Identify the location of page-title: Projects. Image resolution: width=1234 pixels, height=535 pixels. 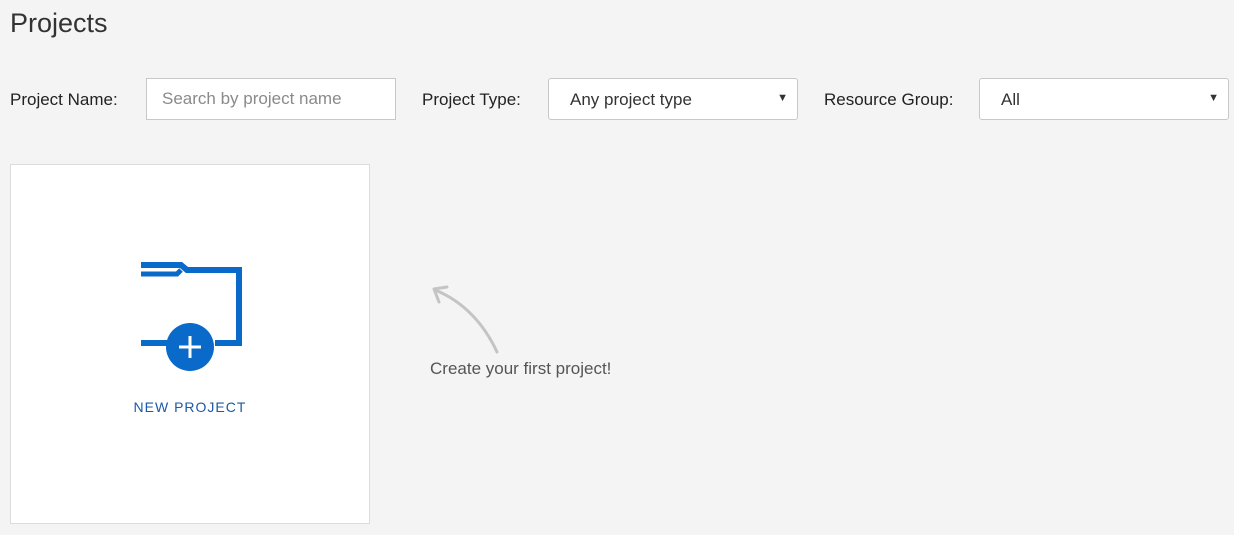
(59, 23).